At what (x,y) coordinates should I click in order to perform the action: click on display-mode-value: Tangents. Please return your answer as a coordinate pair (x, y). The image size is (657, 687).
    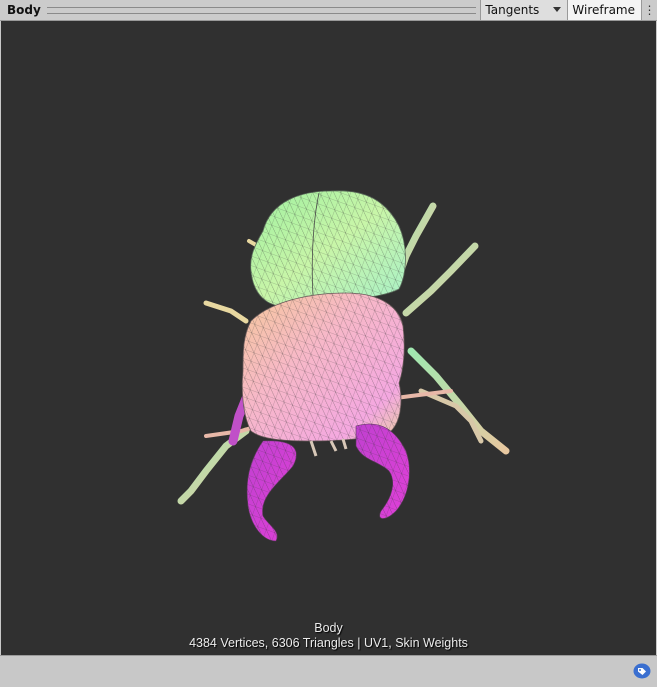
    Looking at the image, I should click on (512, 10).